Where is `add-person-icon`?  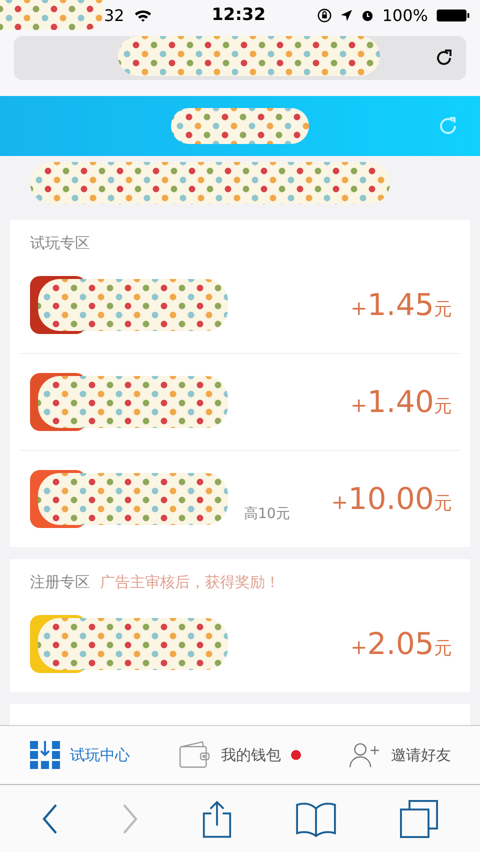 add-person-icon is located at coordinates (365, 755).